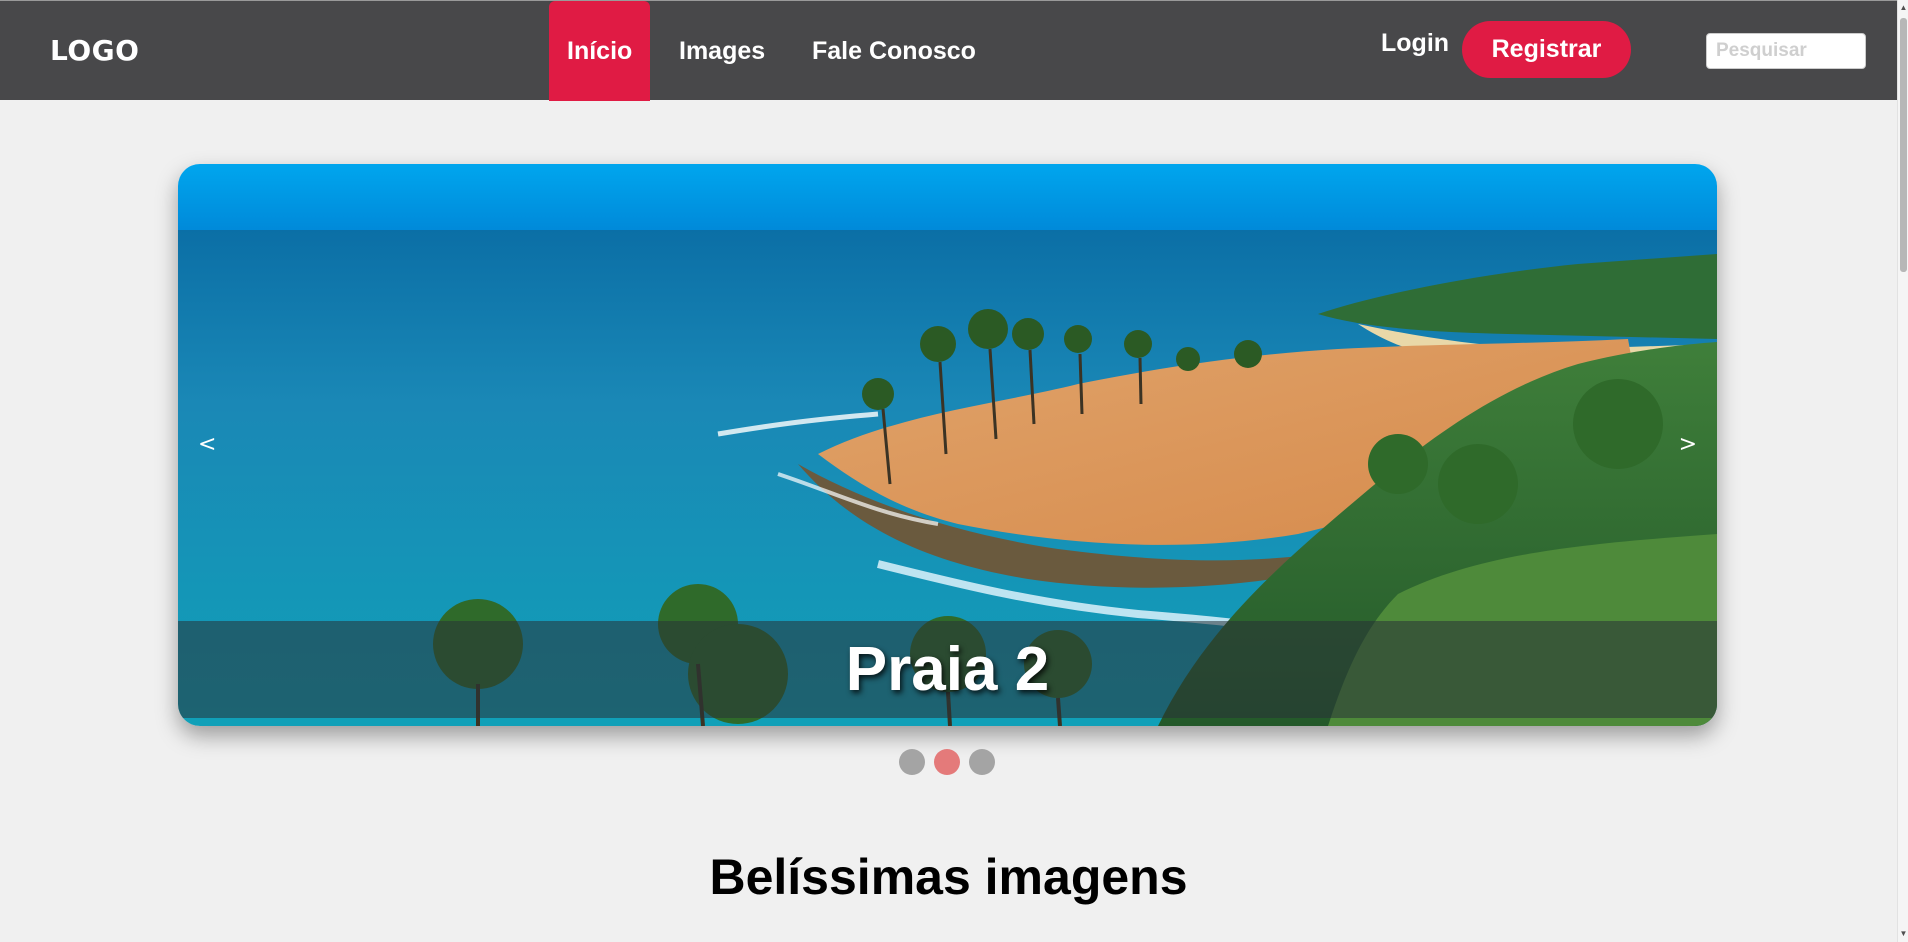 This screenshot has height=942, width=1908. What do you see at coordinates (94, 50) in the screenshot?
I see `site-logo: LOGO` at bounding box center [94, 50].